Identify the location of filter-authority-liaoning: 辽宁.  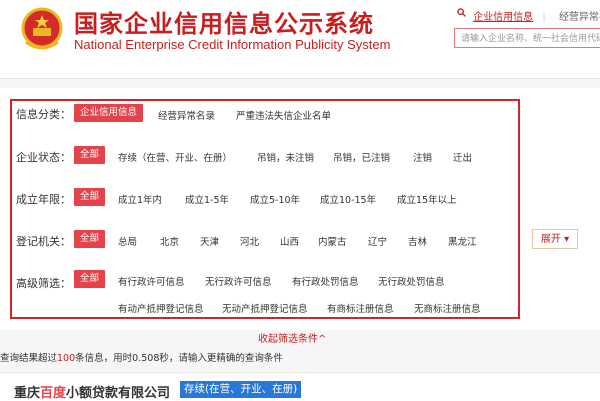
(377, 241).